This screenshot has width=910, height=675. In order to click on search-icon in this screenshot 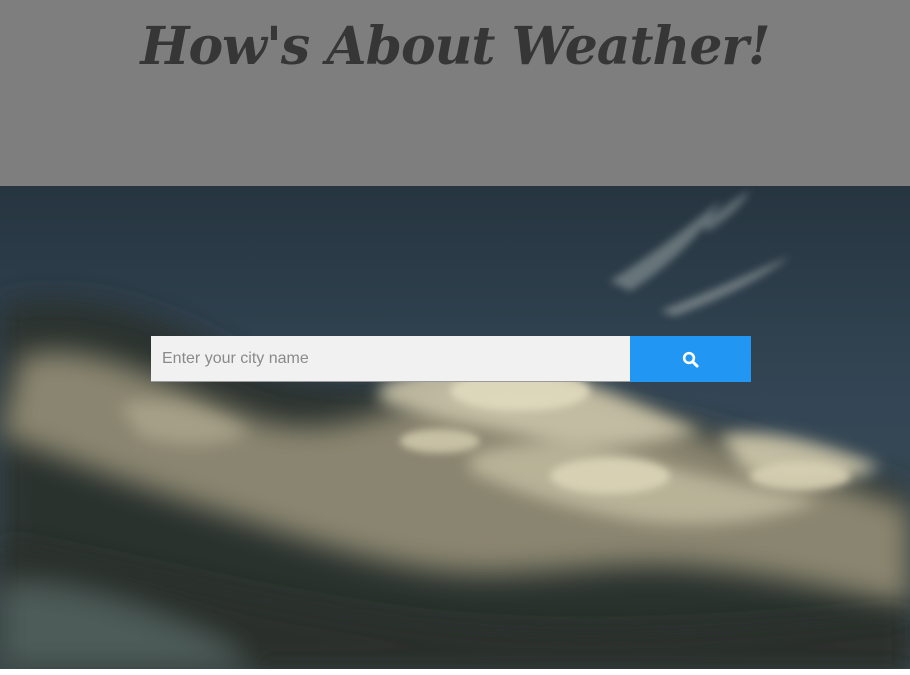, I will do `click(690, 359)`.